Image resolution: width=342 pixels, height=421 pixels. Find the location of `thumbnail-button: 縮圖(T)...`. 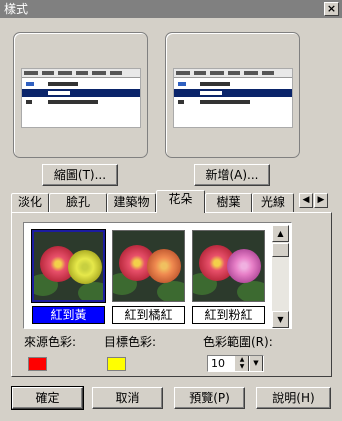

thumbnail-button: 縮圖(T)... is located at coordinates (80, 175).